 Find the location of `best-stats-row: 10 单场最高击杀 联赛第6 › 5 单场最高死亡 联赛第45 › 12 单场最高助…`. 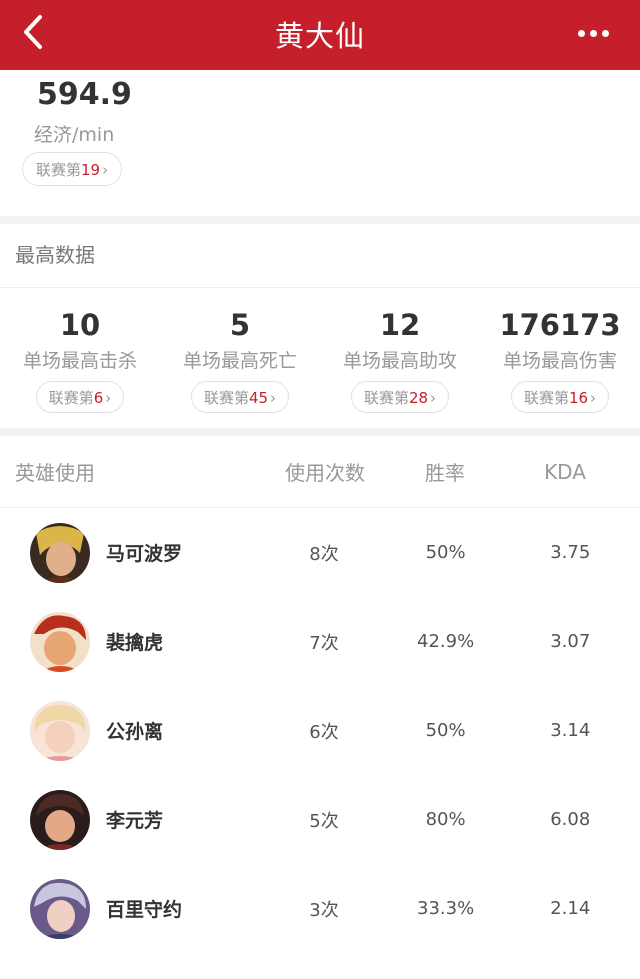

best-stats-row: 10 单场最高击杀 联赛第6 › 5 单场最高死亡 联赛第45 › 12 单场最高助… is located at coordinates (320, 358).